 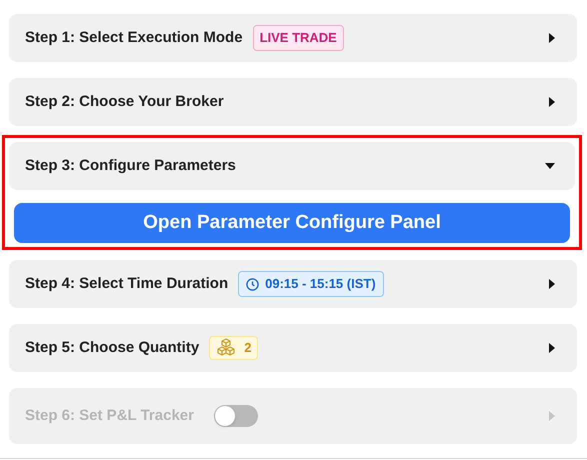 I want to click on time-badge: 09:15 - 15:15 (IST), so click(x=311, y=284).